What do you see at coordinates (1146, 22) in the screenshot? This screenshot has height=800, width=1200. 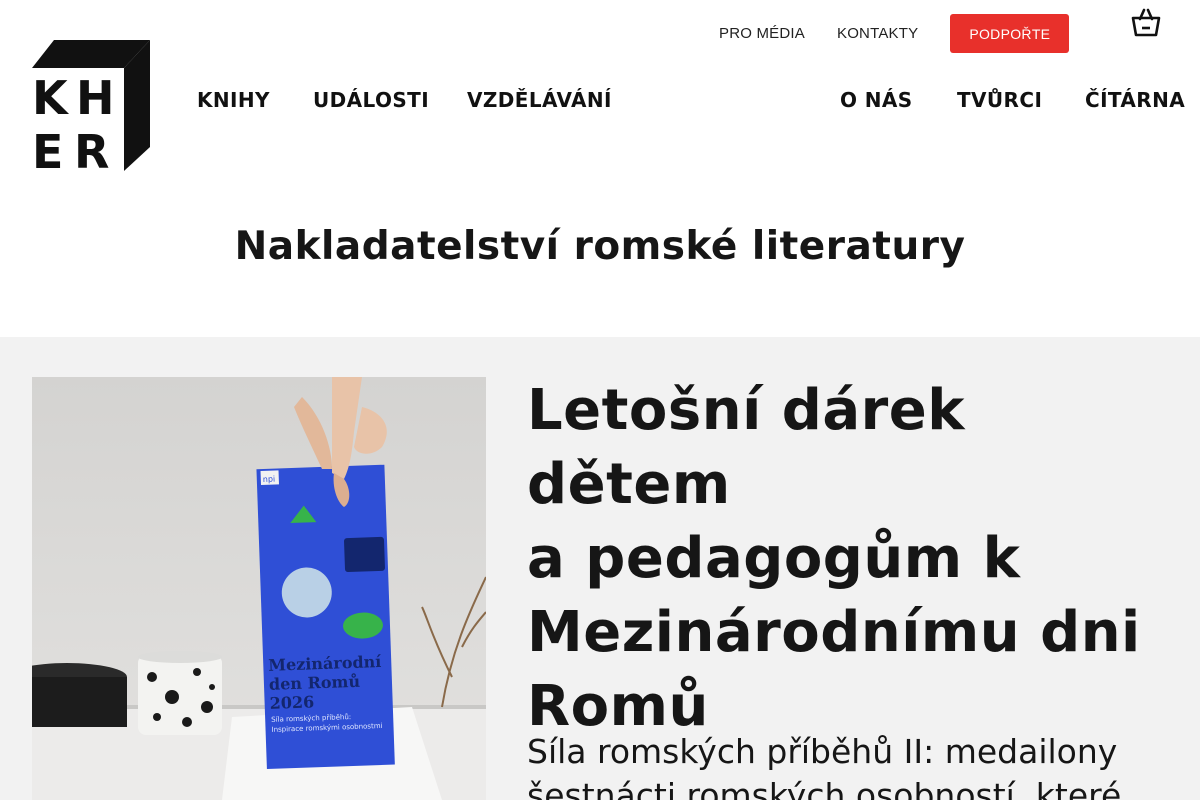 I see `shopping-basket-icon` at bounding box center [1146, 22].